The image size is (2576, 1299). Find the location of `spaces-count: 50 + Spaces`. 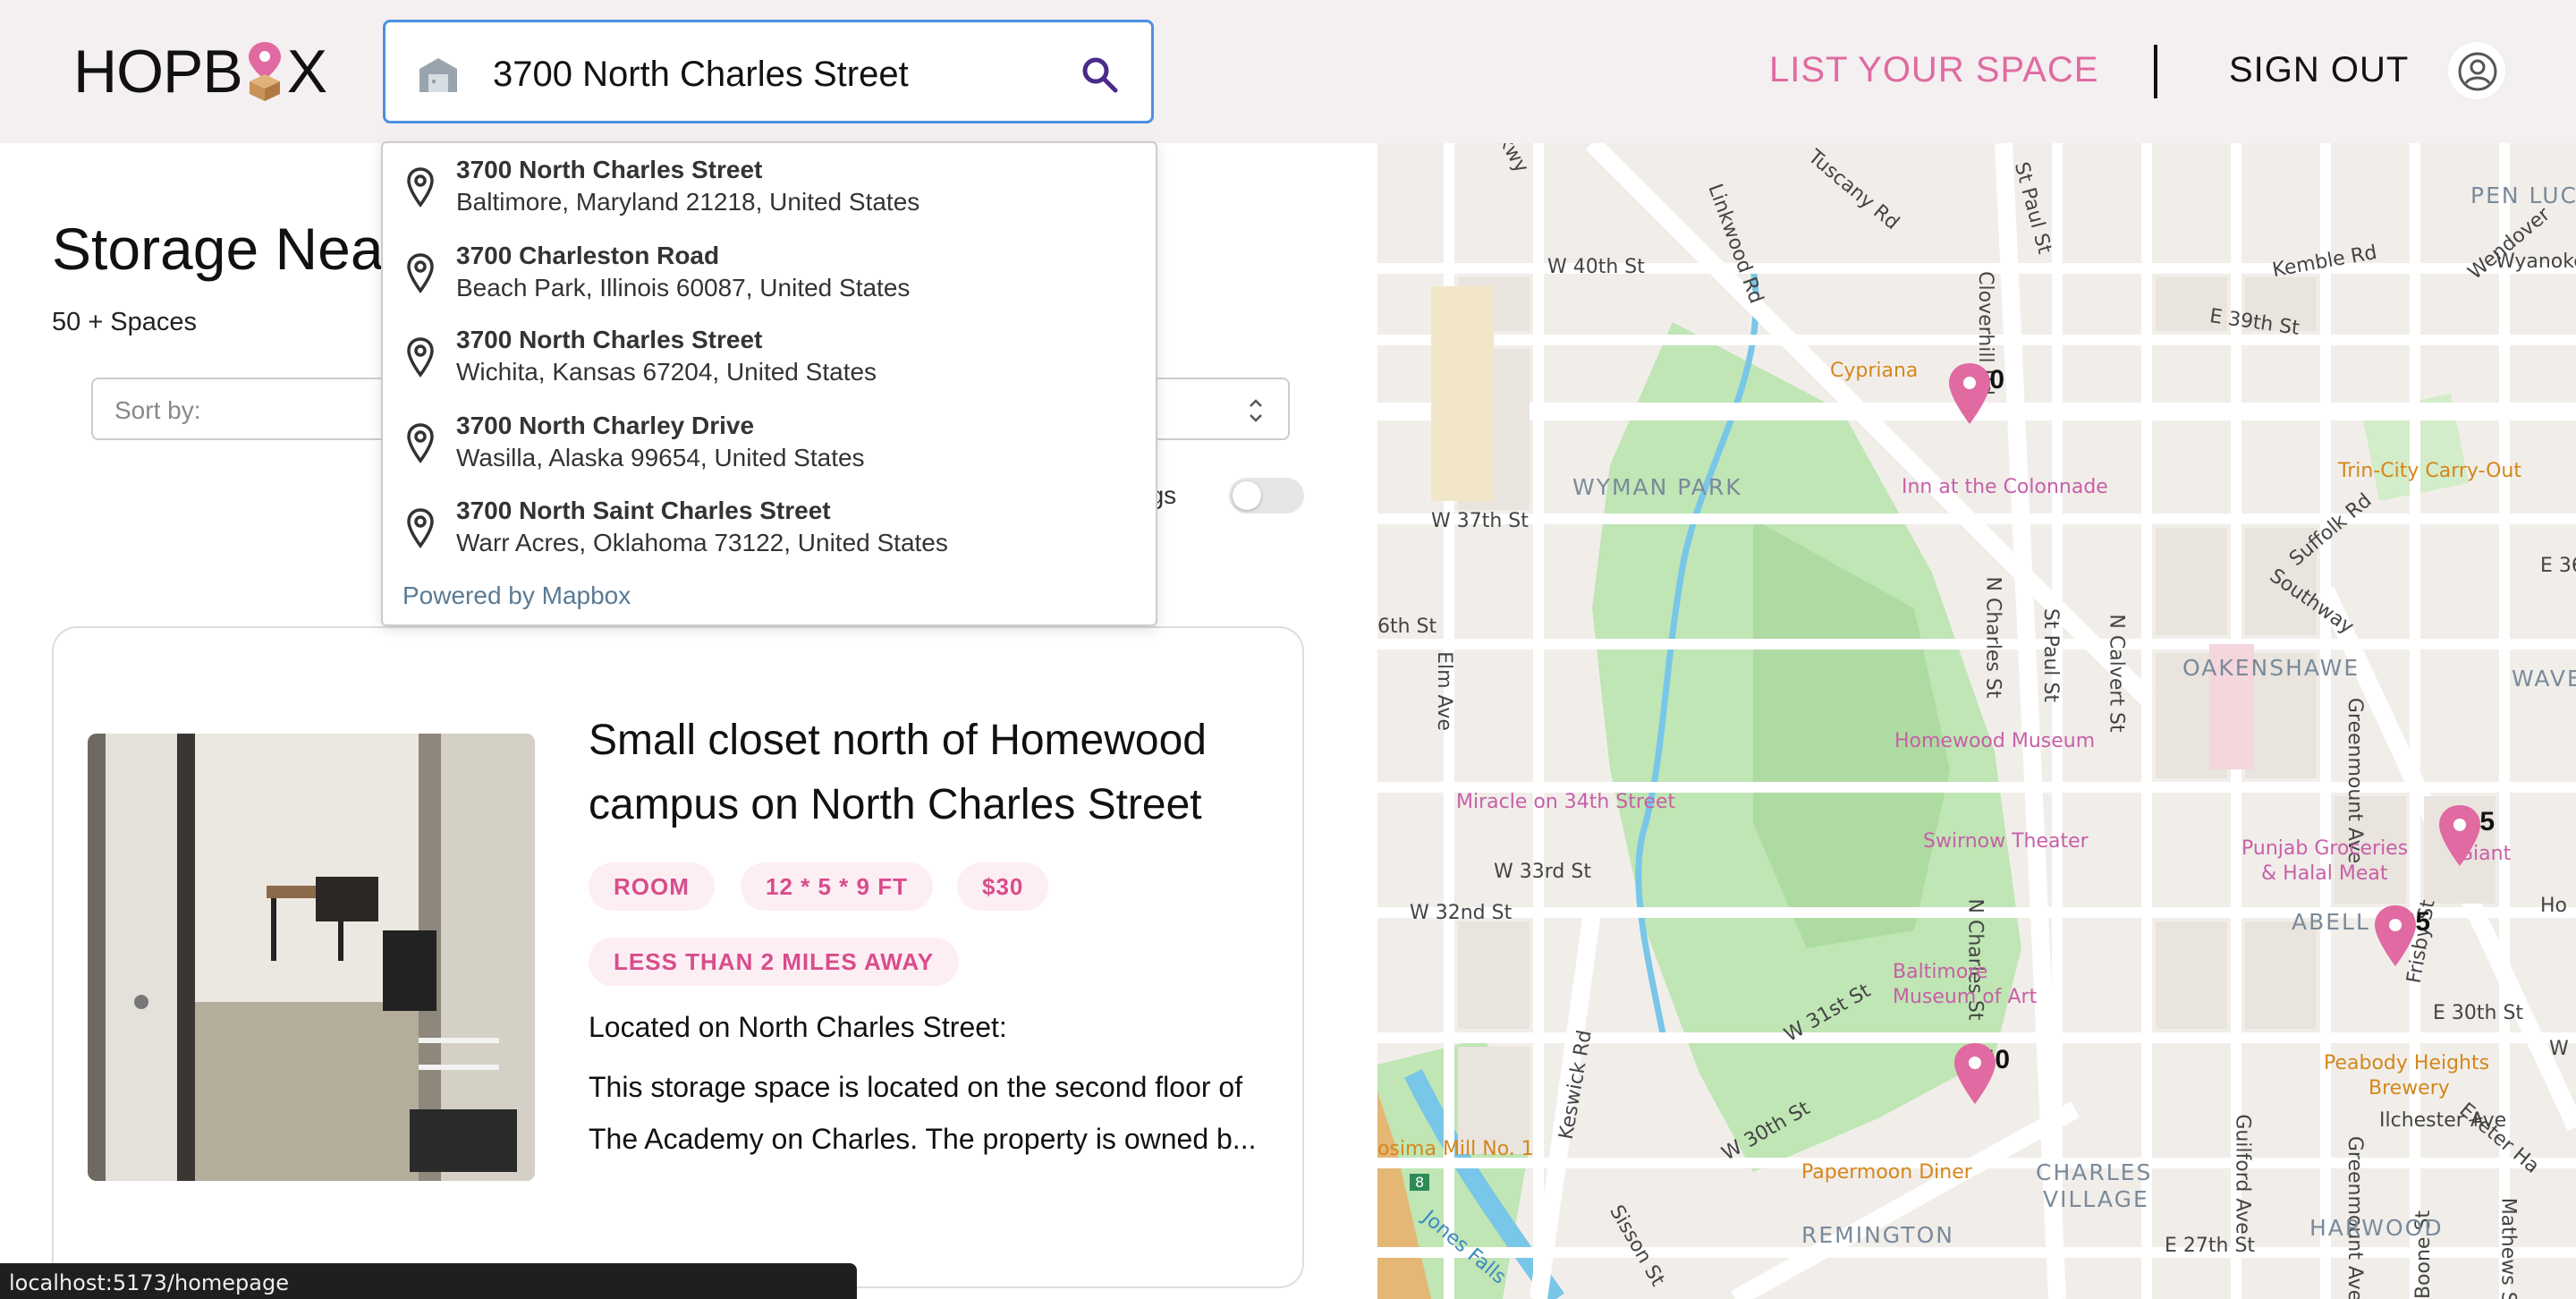

spaces-count: 50 + Spaces is located at coordinates (125, 322).